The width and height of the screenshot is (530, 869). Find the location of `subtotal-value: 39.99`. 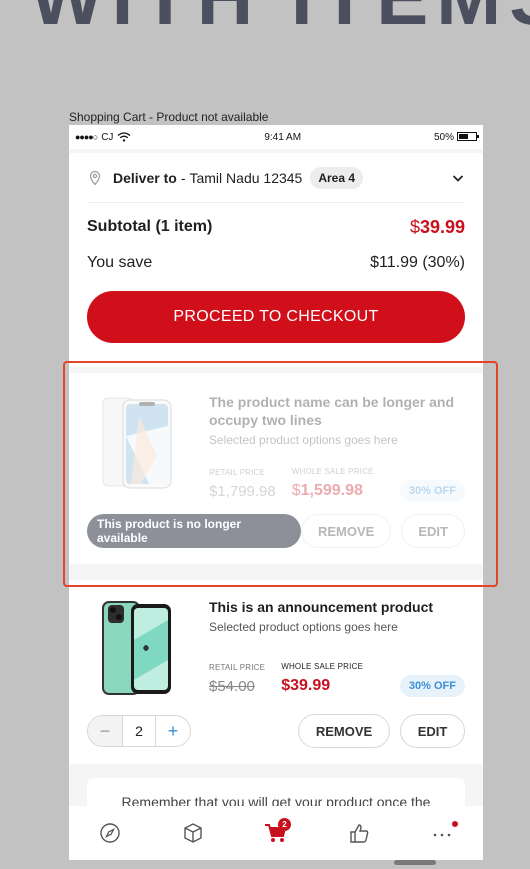

subtotal-value: 39.99 is located at coordinates (442, 226).